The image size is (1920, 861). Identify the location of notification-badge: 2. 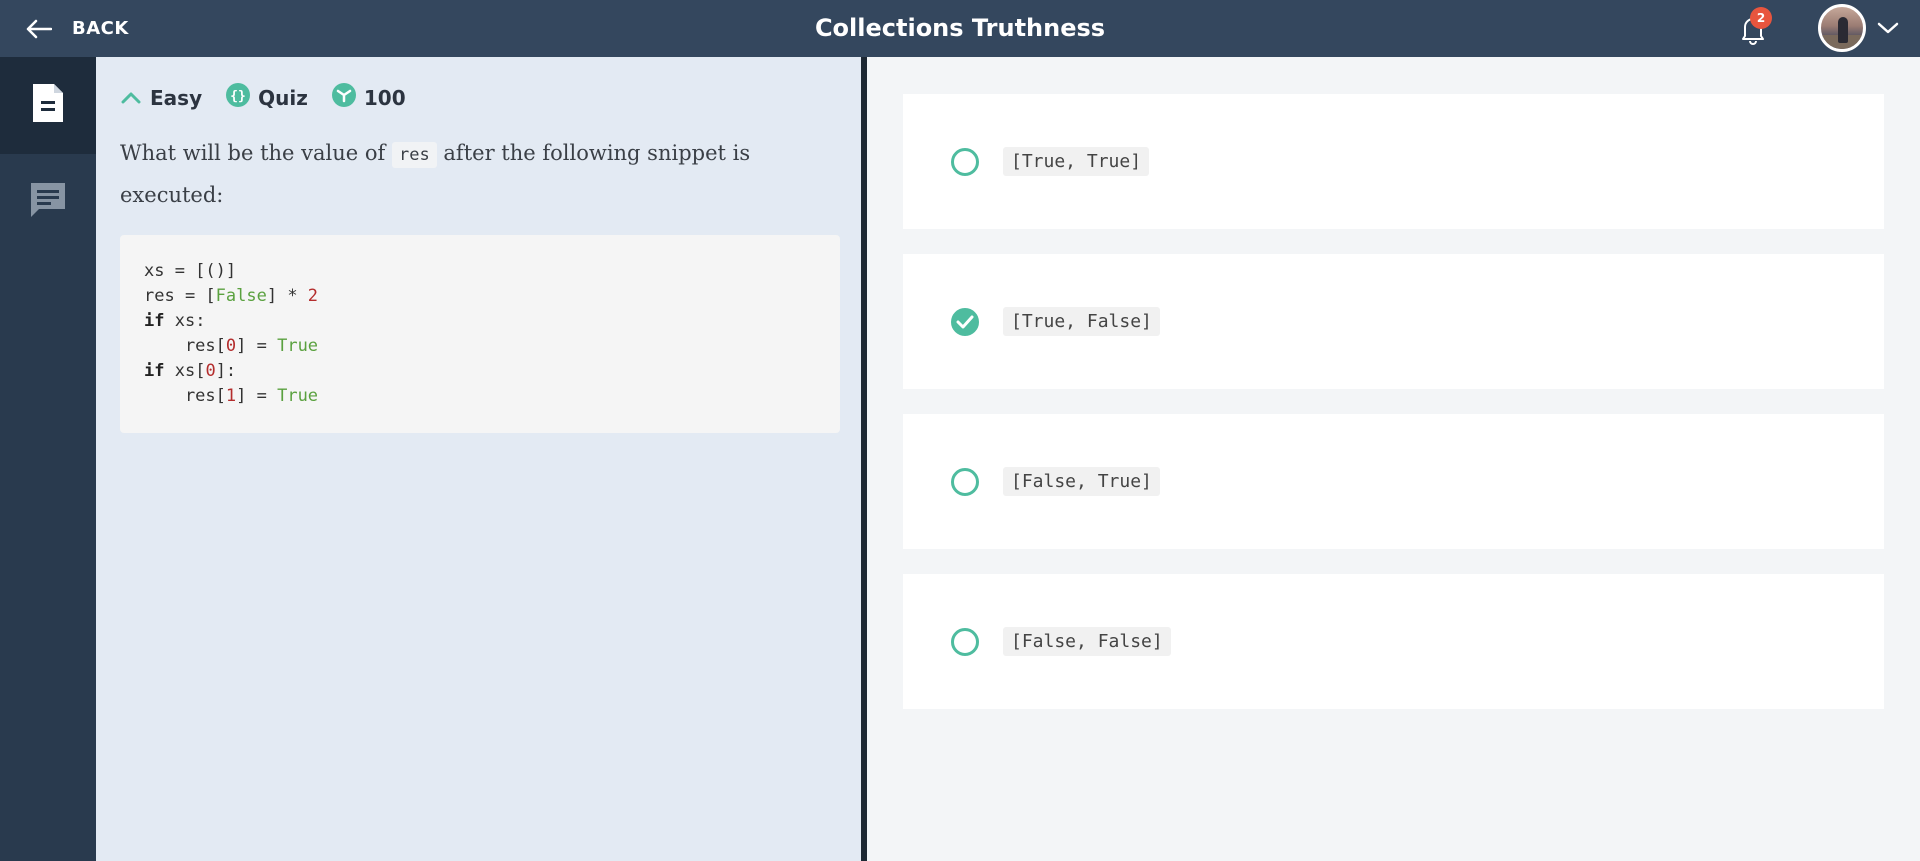
(1761, 18).